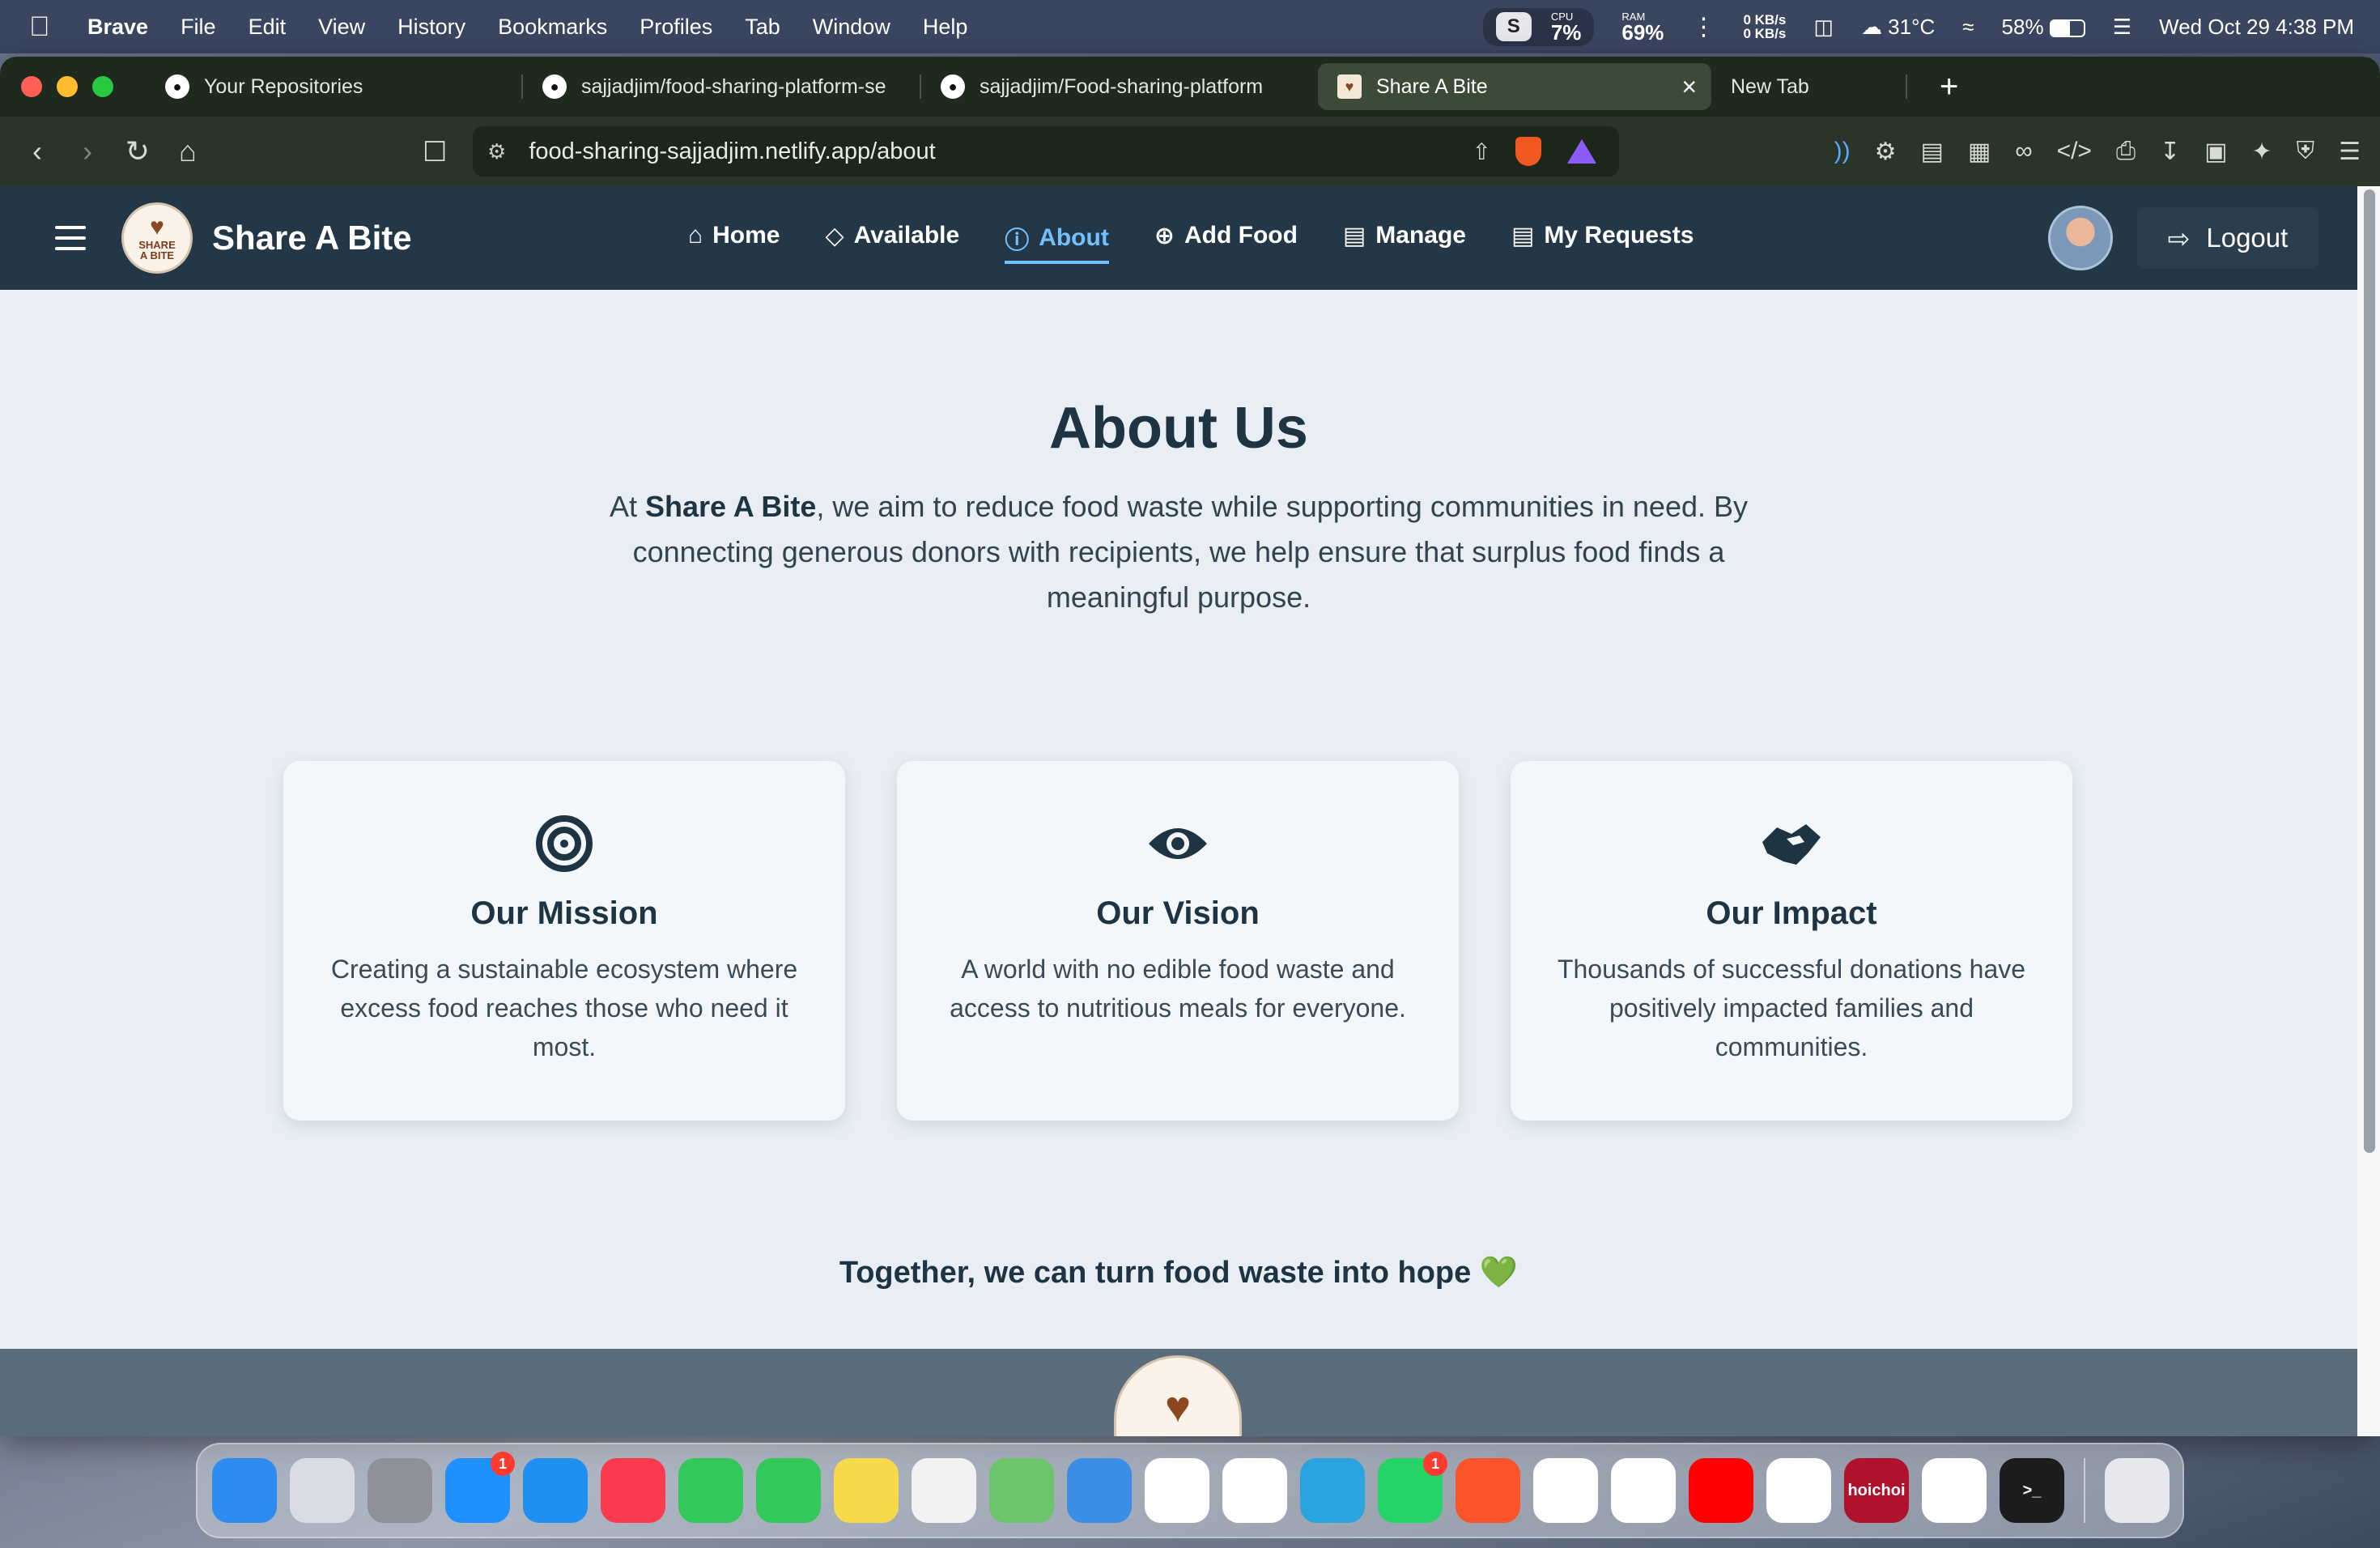 The image size is (2380, 1548). I want to click on datetime: Wed Oct 29 4:38 PM, so click(2256, 27).